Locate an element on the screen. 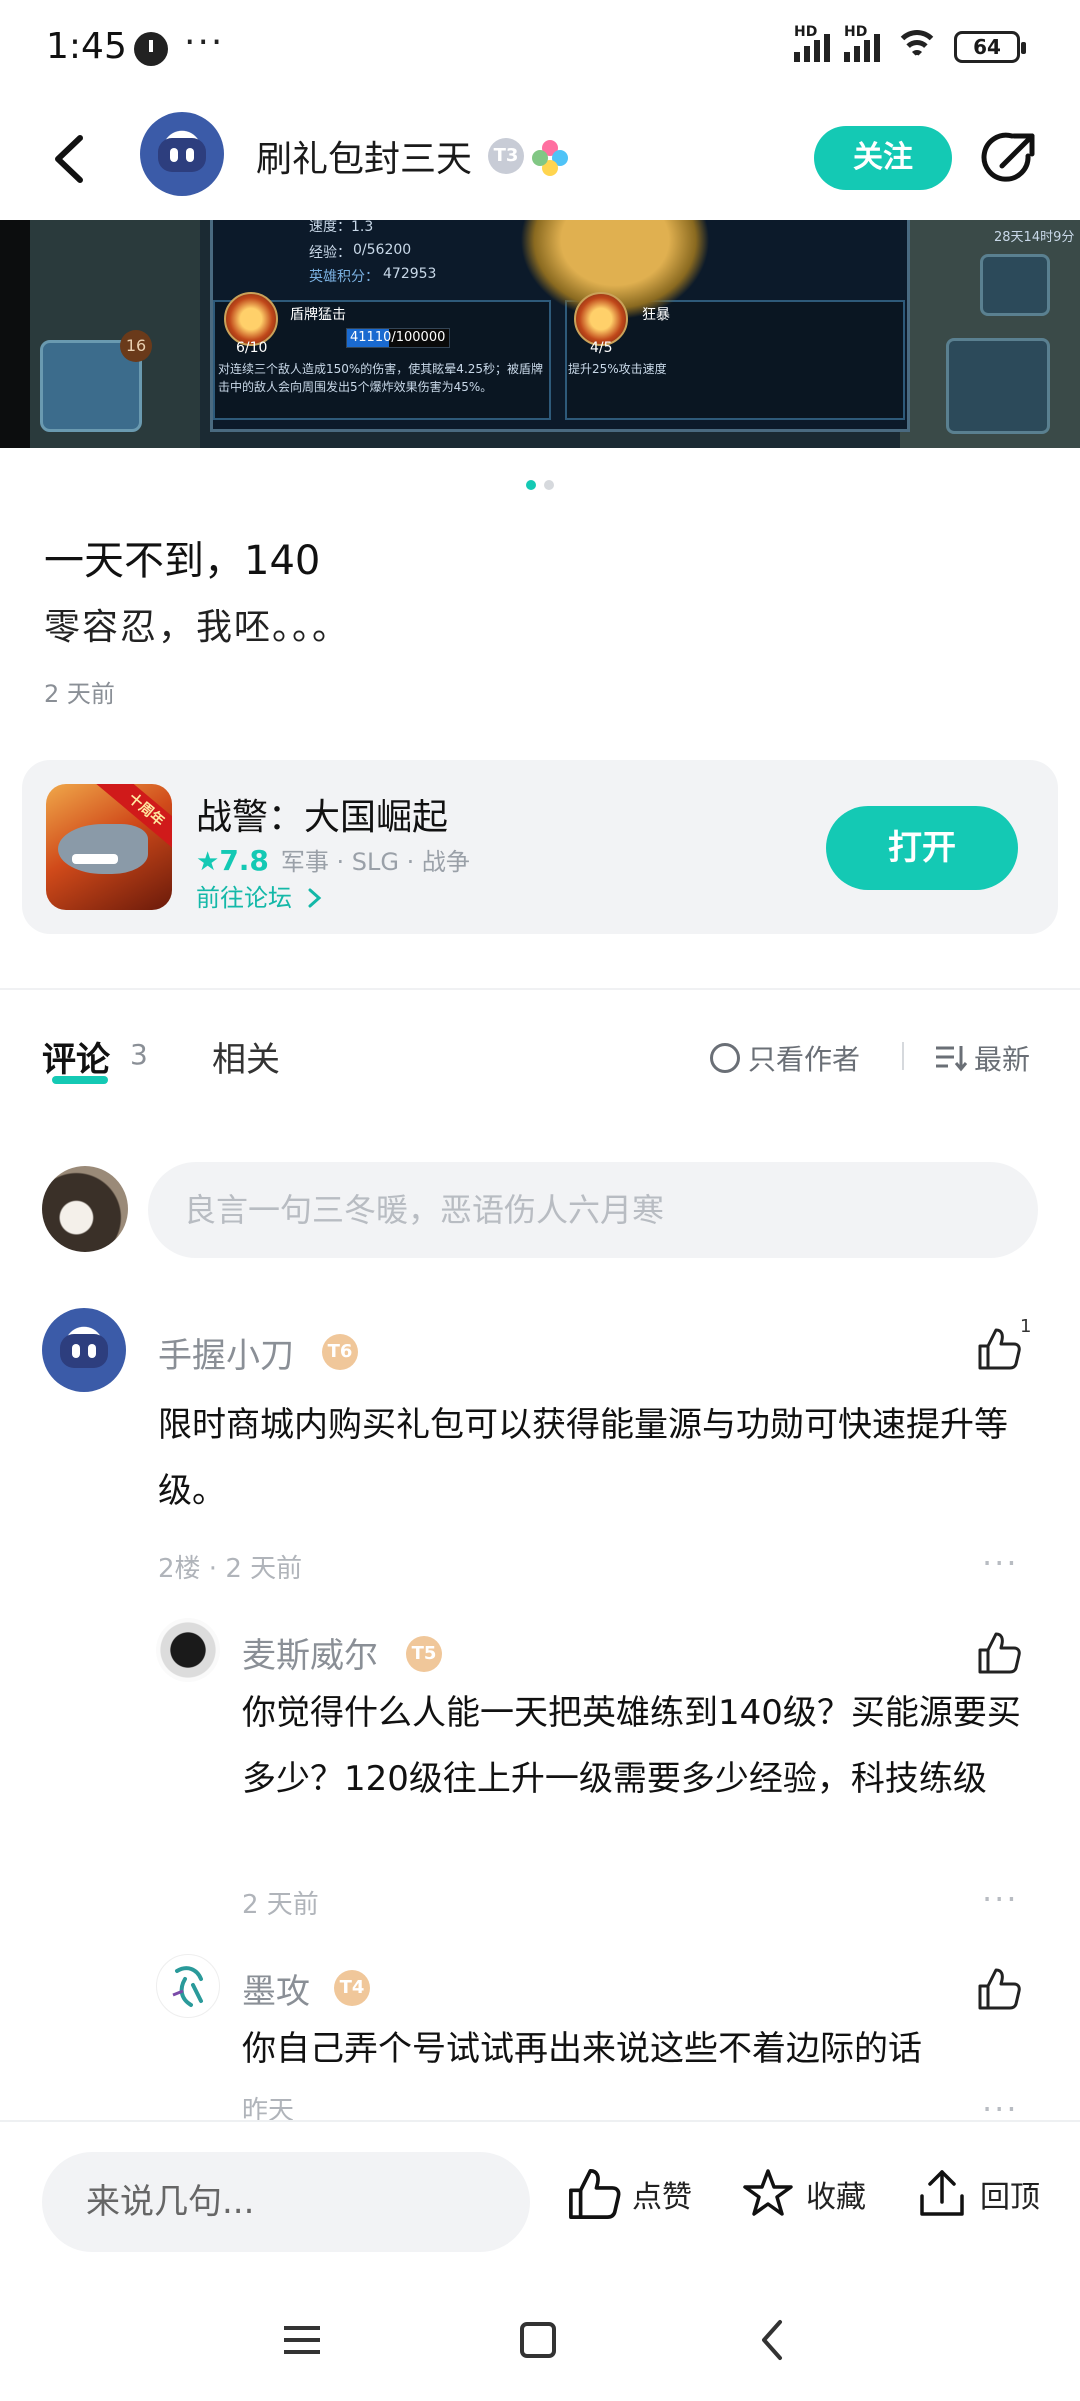  skill2-level: 4/5 is located at coordinates (601, 348).